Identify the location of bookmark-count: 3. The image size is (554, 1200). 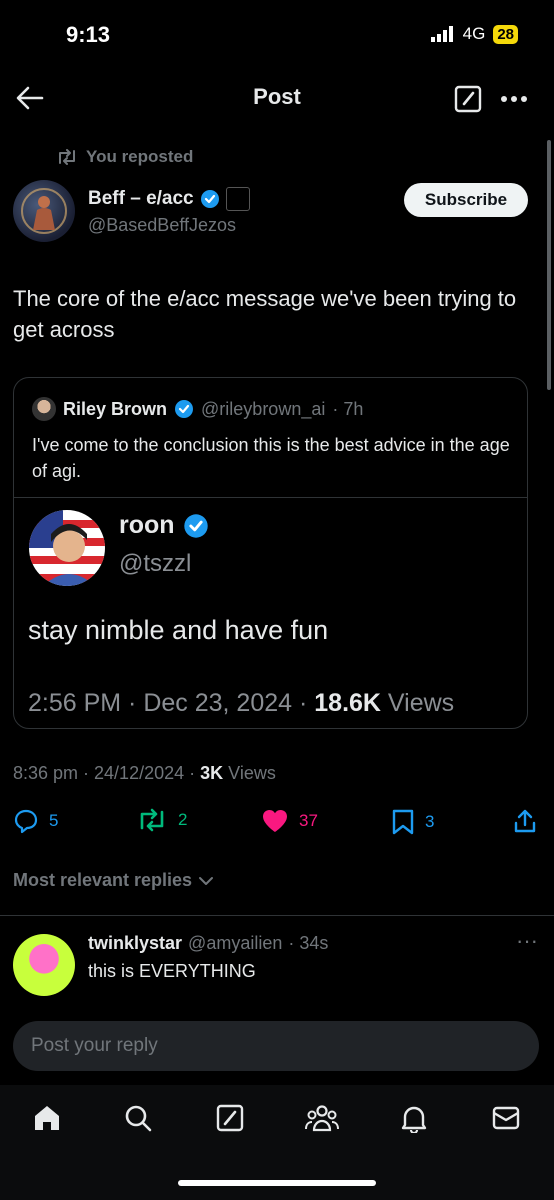
(430, 821).